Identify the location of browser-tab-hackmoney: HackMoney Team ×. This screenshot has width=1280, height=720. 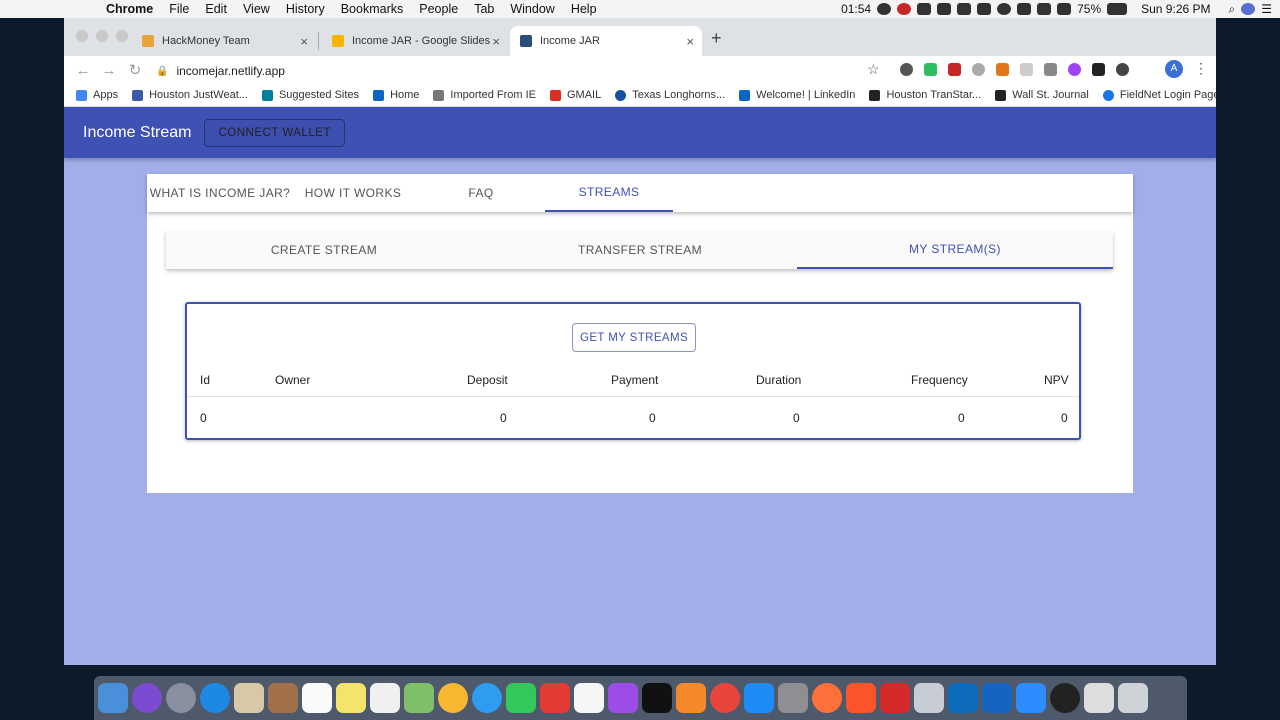
(224, 41).